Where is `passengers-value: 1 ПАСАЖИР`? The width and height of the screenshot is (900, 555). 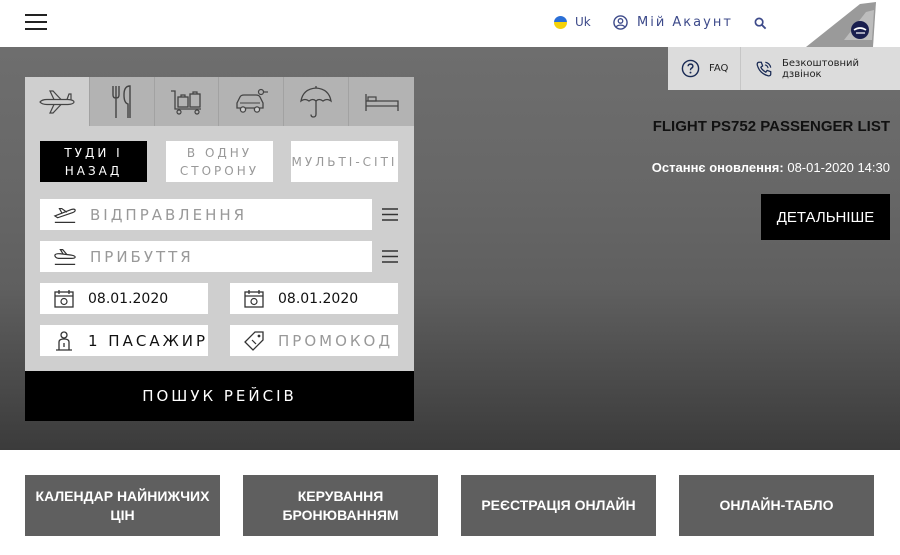 passengers-value: 1 ПАСАЖИР is located at coordinates (148, 340).